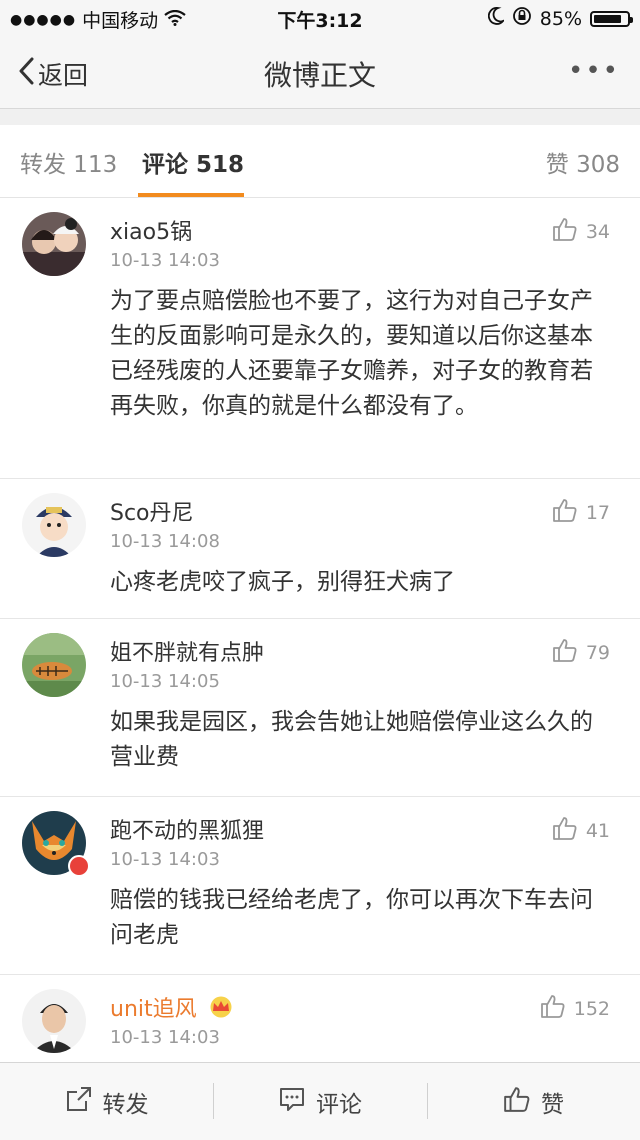 The image size is (640, 1140). I want to click on repost-button: 转发, so click(106, 1101).